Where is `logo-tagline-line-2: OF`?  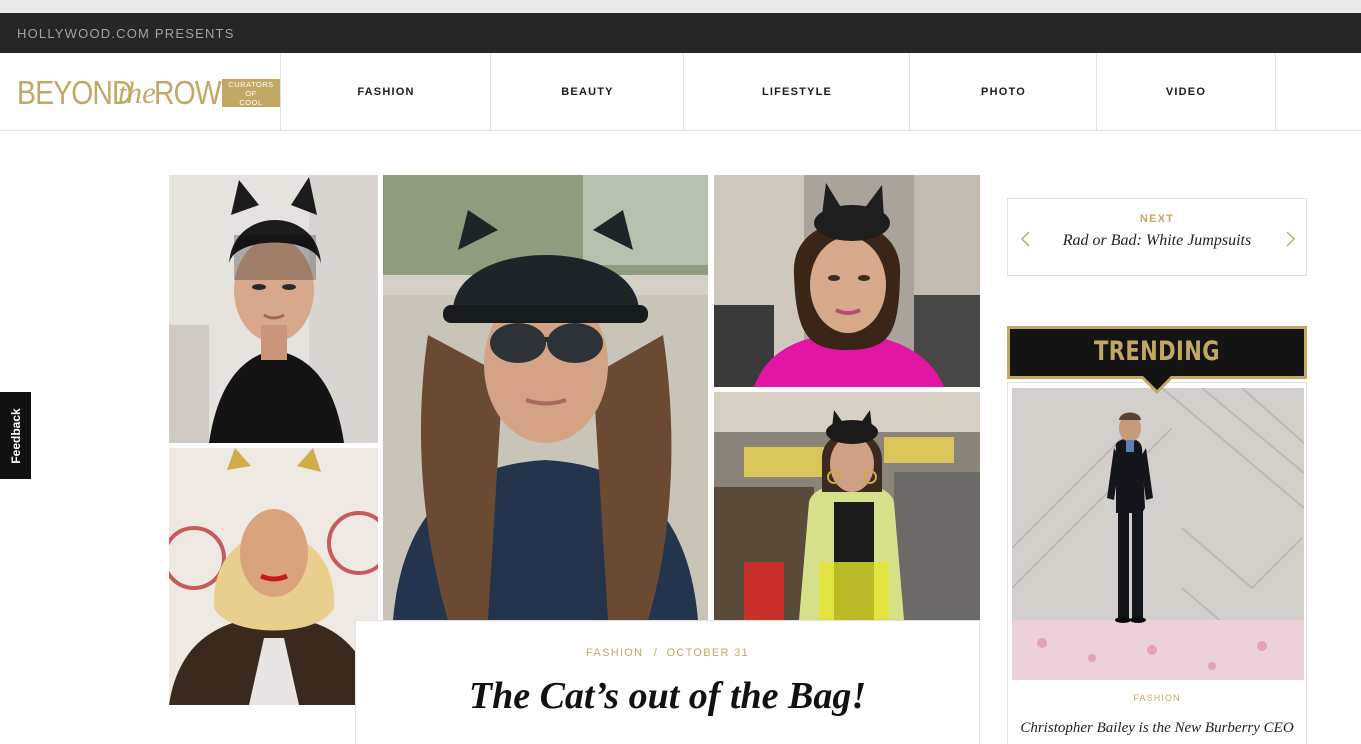
logo-tagline-line-2: OF is located at coordinates (251, 93).